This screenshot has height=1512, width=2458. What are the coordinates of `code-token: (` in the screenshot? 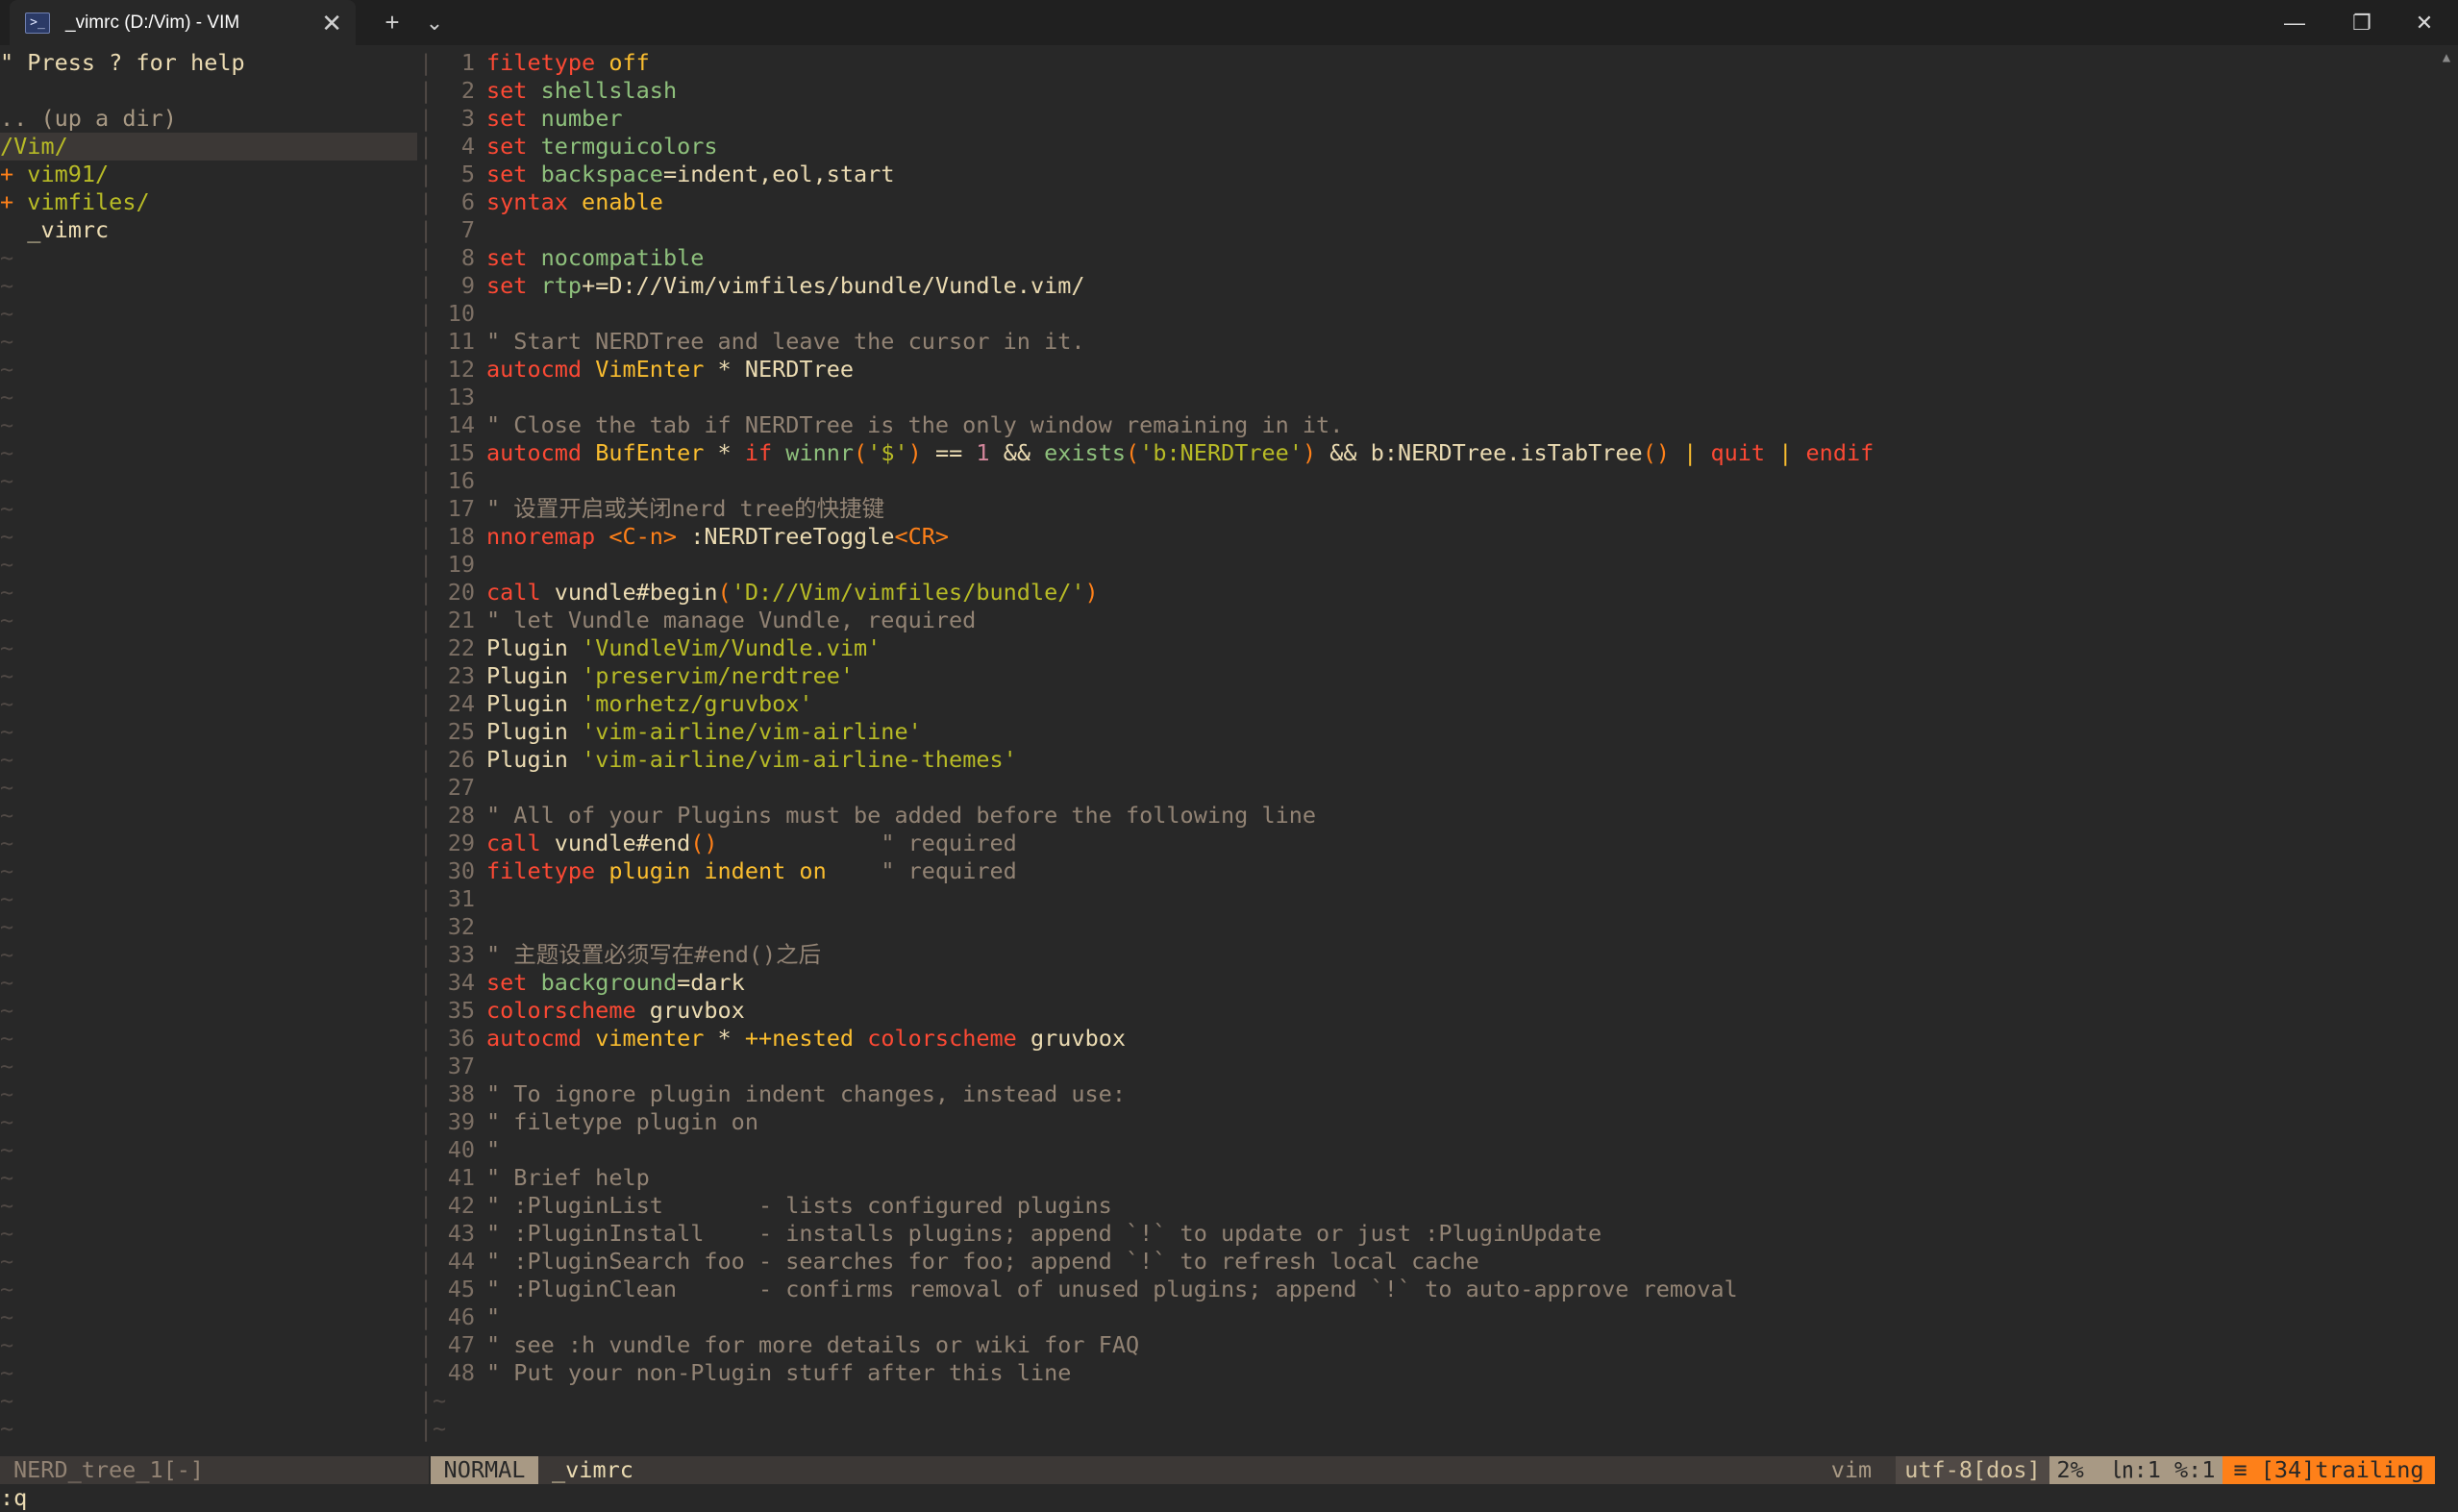 It's located at (1133, 452).